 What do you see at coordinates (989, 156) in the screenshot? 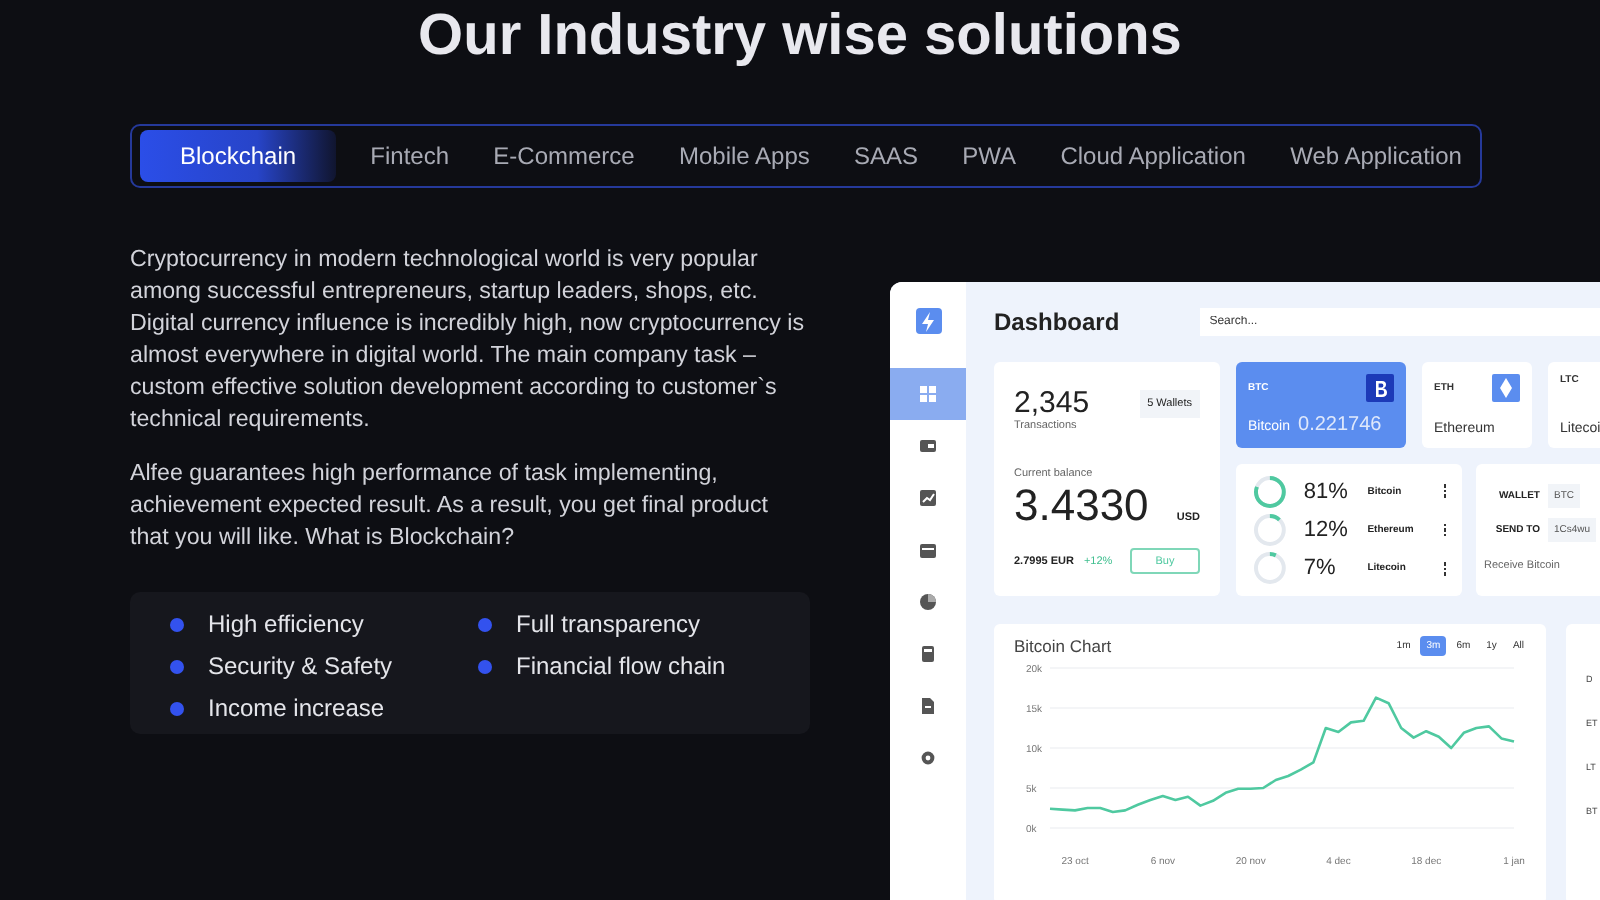
I see `tab: PWA` at bounding box center [989, 156].